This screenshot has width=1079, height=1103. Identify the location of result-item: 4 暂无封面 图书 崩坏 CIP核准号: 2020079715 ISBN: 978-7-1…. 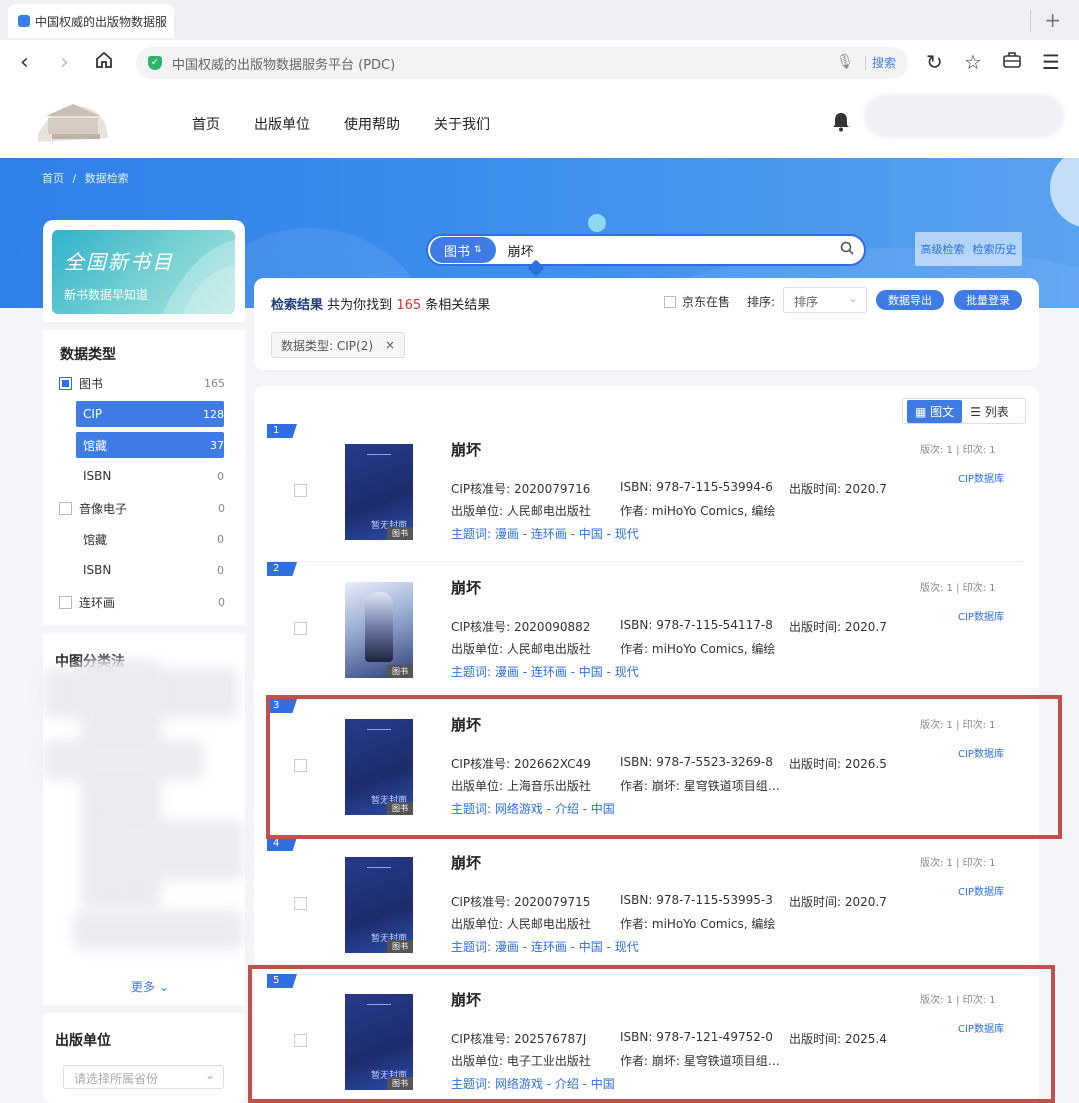
(646, 906).